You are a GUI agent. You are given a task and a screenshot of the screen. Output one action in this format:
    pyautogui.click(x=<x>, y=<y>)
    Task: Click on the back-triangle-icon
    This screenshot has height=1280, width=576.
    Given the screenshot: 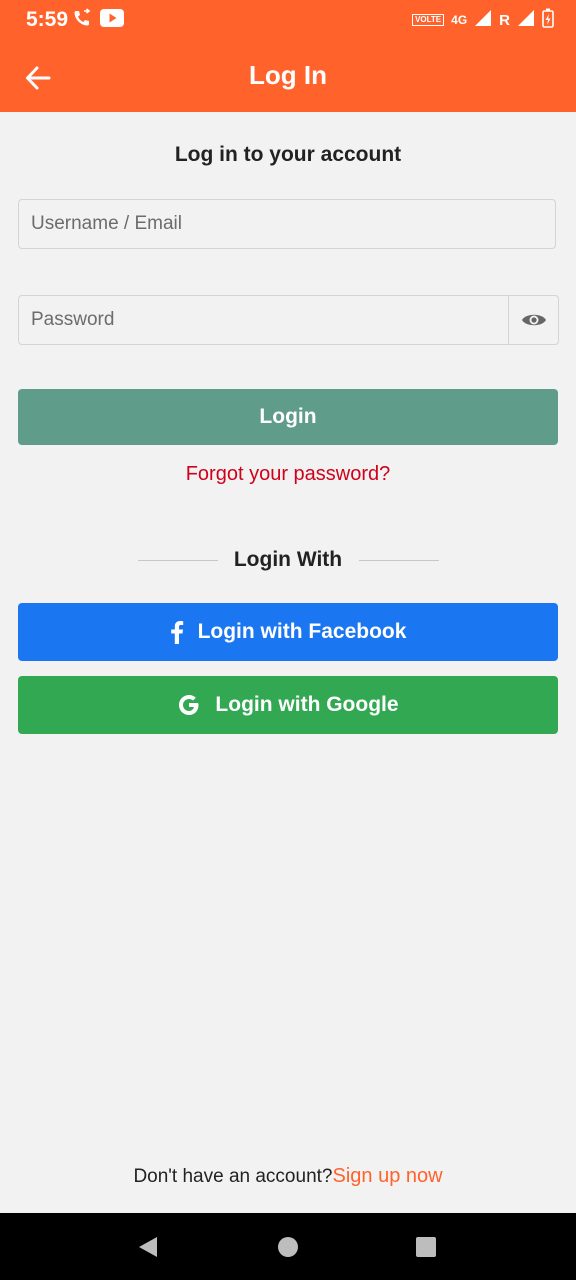 What is the action you would take?
    pyautogui.click(x=148, y=1247)
    